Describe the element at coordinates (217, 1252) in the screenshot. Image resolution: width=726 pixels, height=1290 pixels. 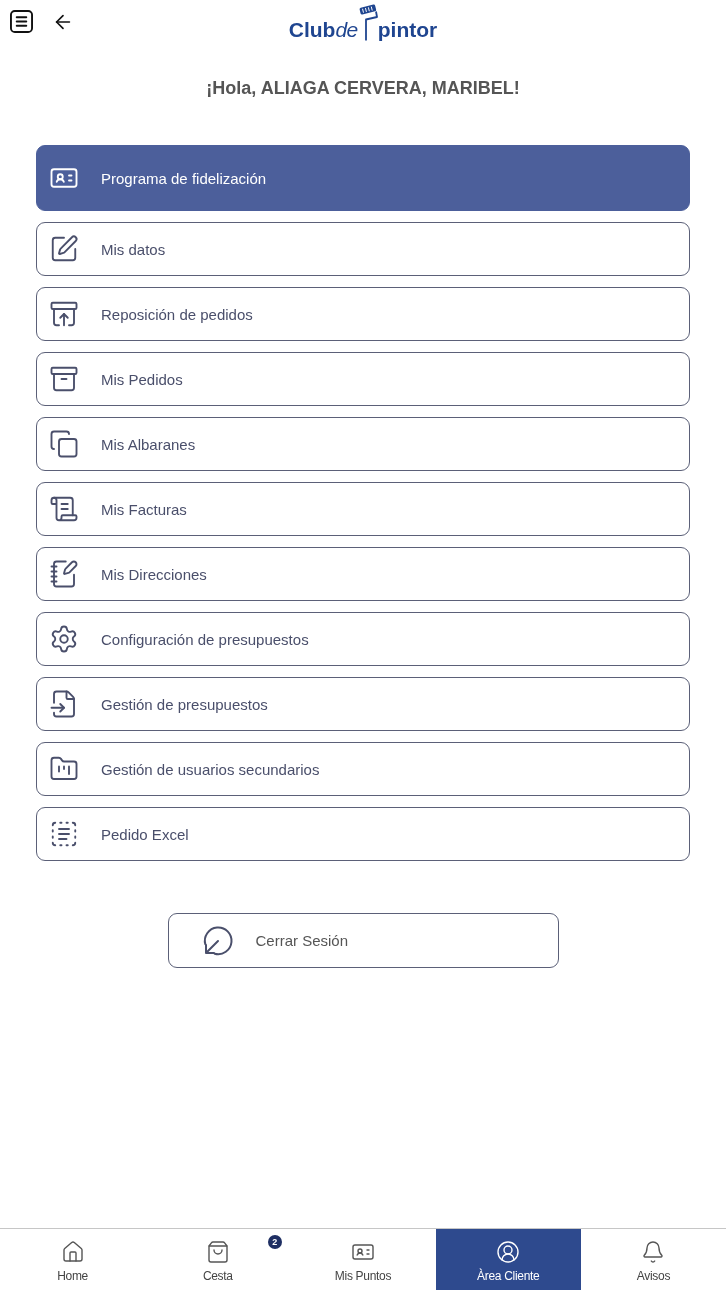
I see `shopping-bag-icon` at that location.